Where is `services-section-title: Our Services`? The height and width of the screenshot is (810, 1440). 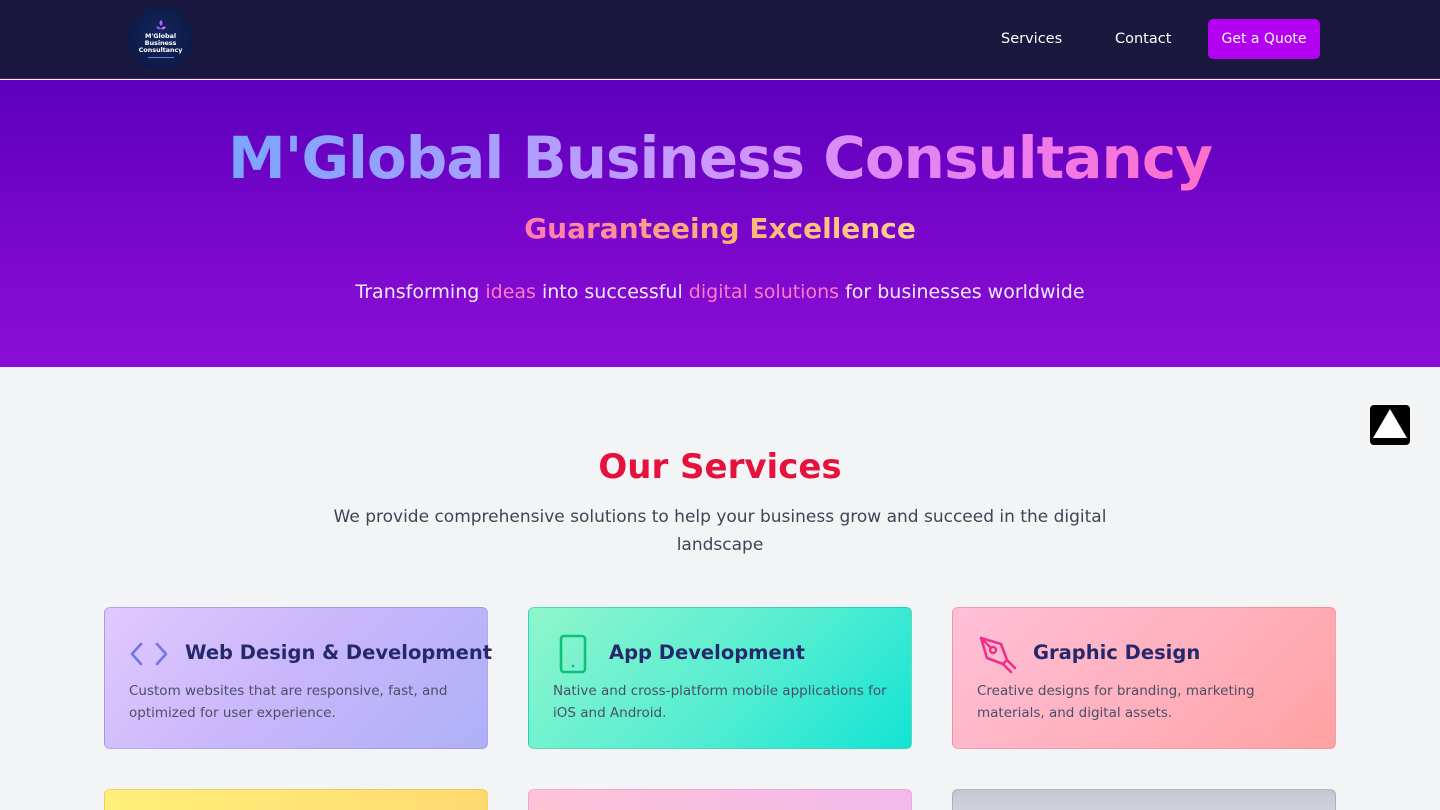
services-section-title: Our Services is located at coordinates (720, 467).